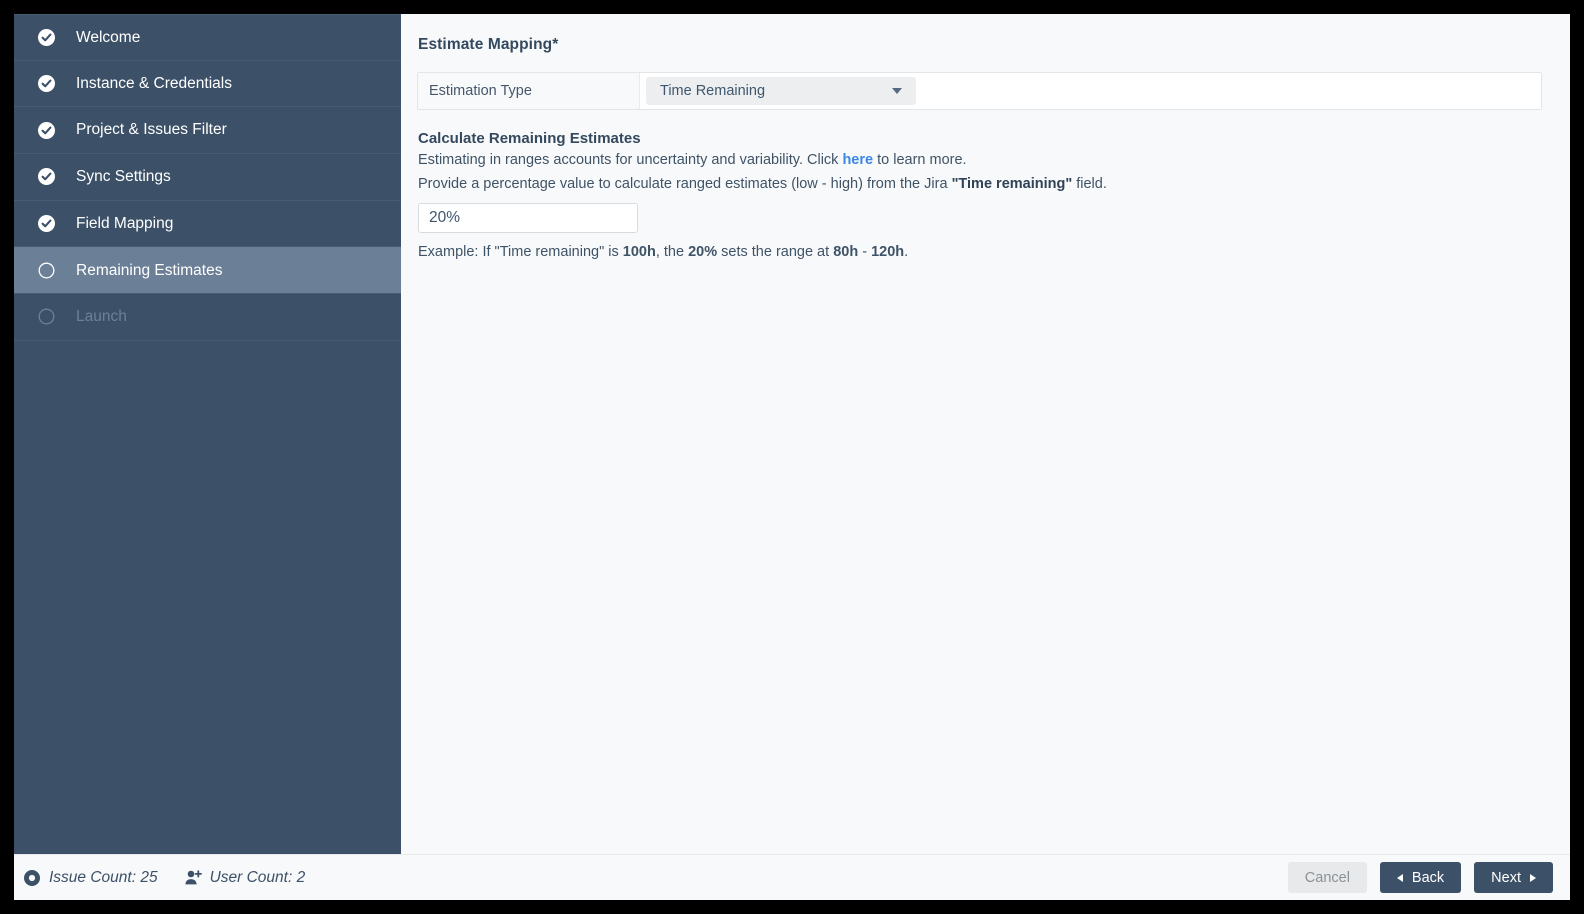  I want to click on sidebar-item-instance-credentials: Instance & Credentials, so click(207, 84).